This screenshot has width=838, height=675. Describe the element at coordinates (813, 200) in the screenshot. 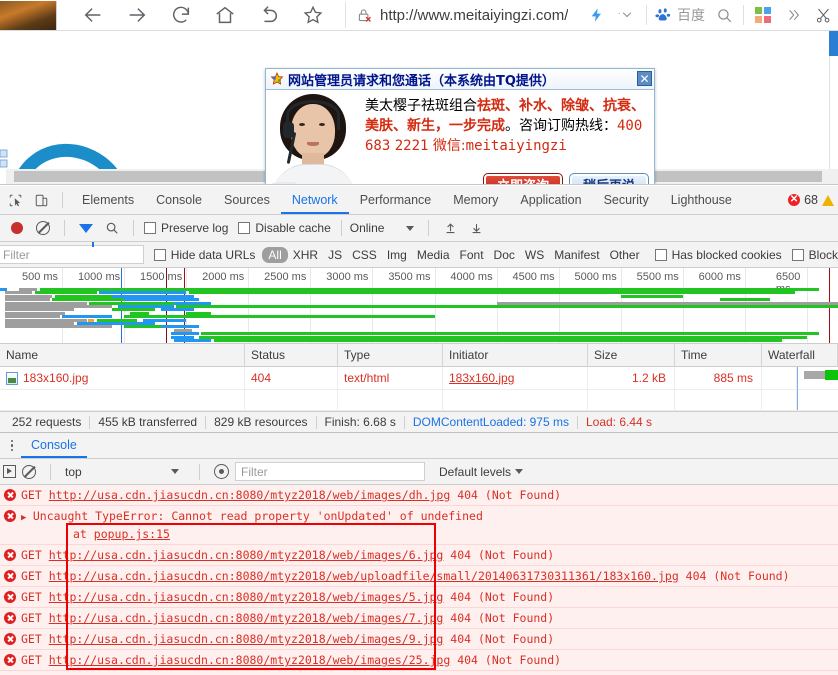

I see `error-count-badge: ✕ 68` at that location.